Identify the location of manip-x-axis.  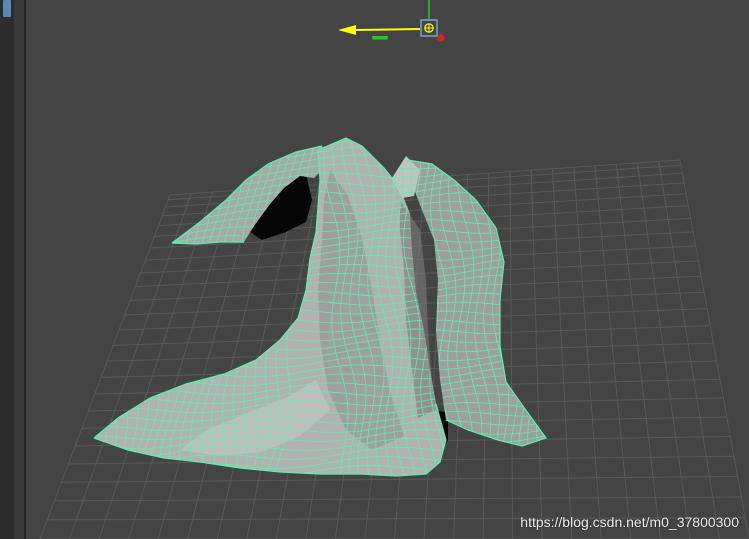
(388, 29).